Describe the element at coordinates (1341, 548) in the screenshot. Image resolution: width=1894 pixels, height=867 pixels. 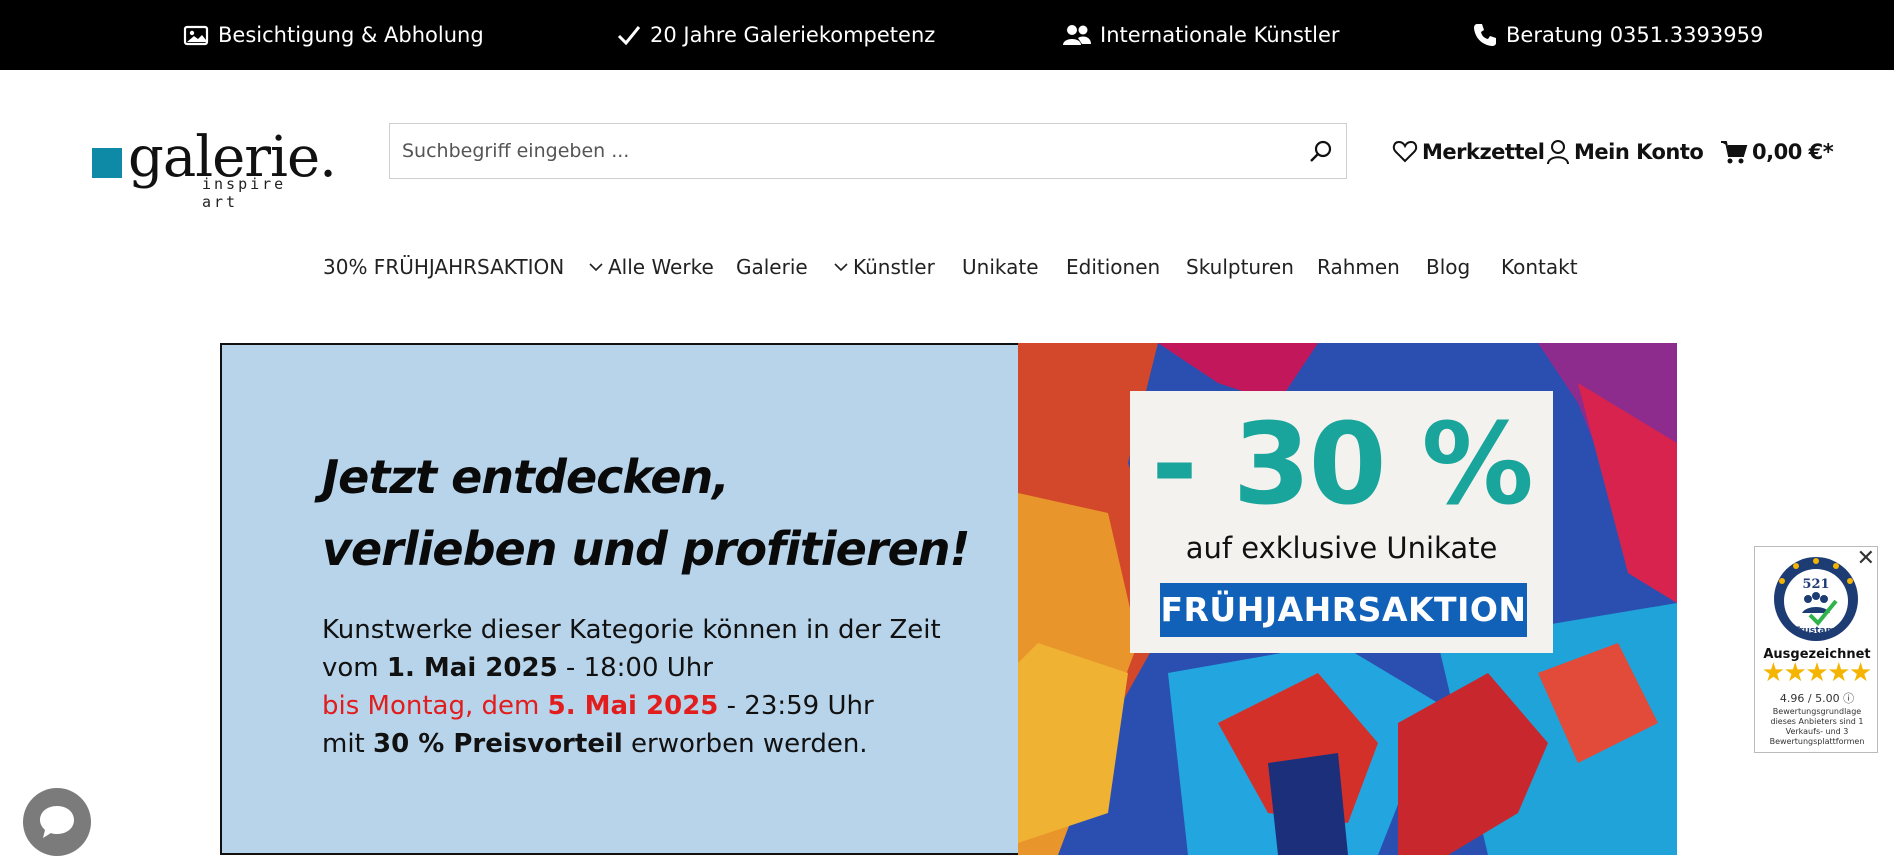
I see `promo-subtitle: auf exklusive Unikate` at that location.